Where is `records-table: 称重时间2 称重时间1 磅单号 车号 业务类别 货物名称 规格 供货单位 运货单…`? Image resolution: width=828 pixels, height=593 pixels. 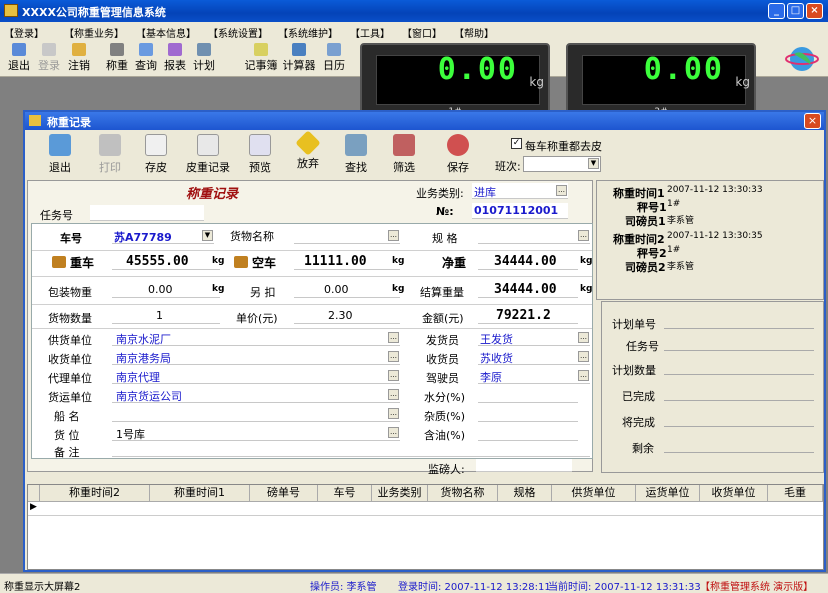
records-table: 称重时间2 称重时间1 磅单号 车号 业务类别 货物名称 规格 供货单位 运货单… is located at coordinates (425, 527).